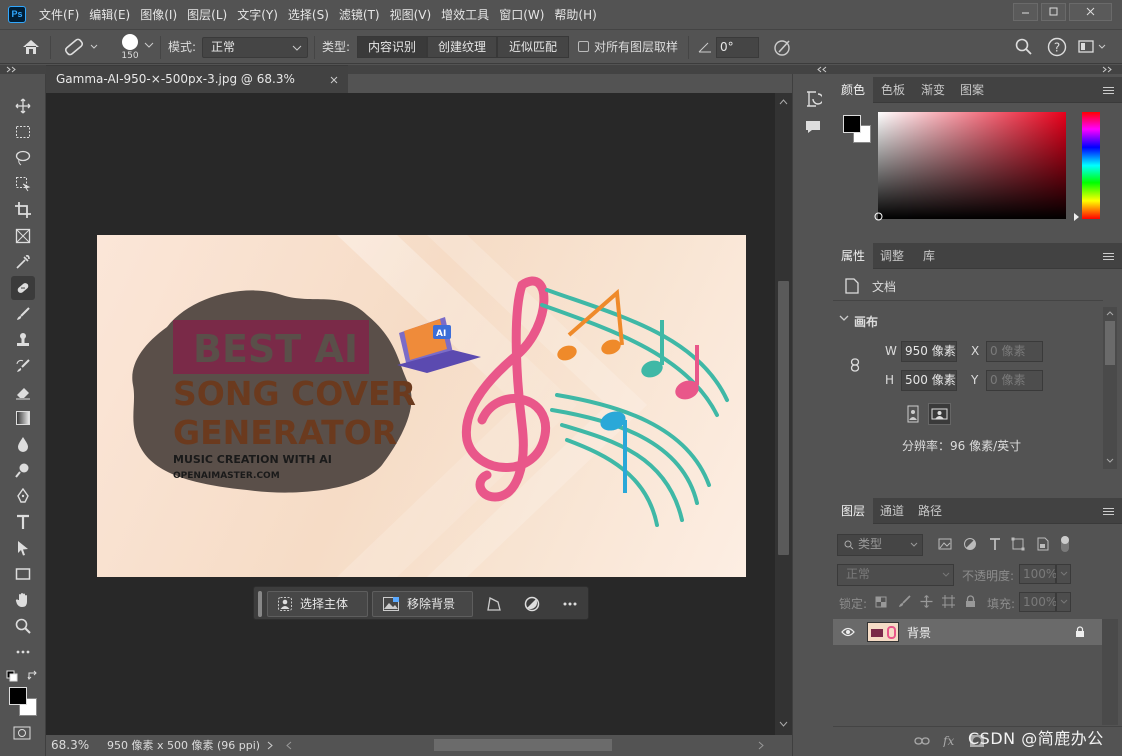 This screenshot has height=756, width=1122. What do you see at coordinates (23, 314) in the screenshot?
I see `brush-tool-icon` at bounding box center [23, 314].